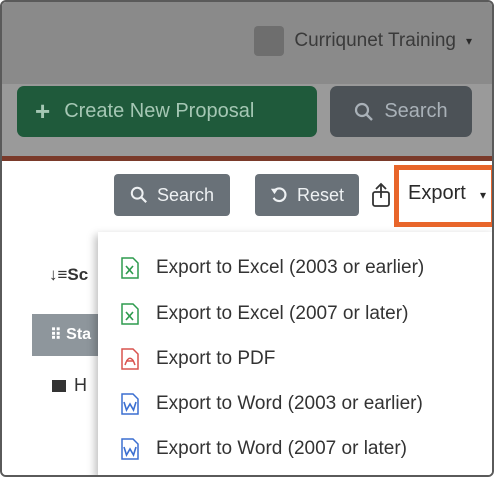 Image resolution: width=494 pixels, height=477 pixels. I want to click on sort-control: ↓≡Sc, so click(68, 275).